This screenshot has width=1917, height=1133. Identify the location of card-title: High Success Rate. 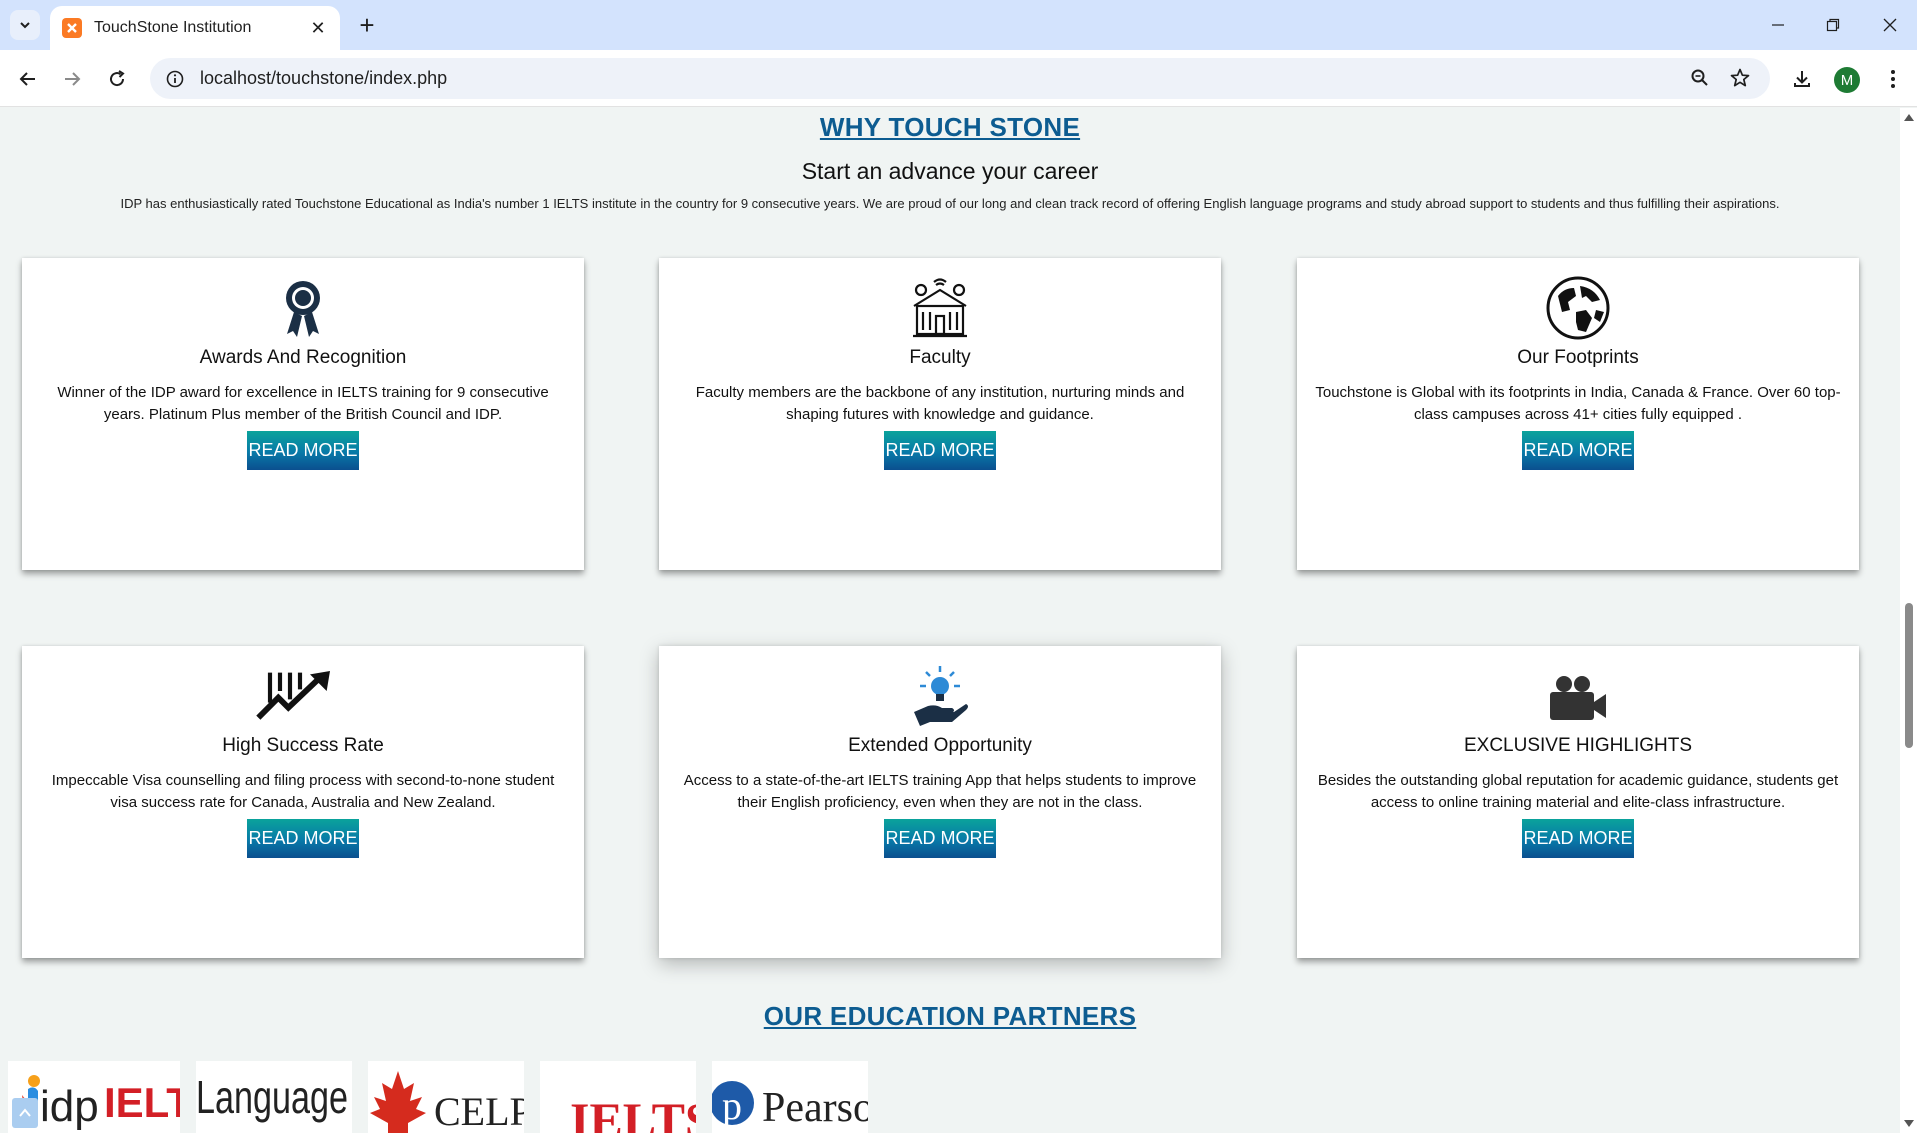
(303, 745).